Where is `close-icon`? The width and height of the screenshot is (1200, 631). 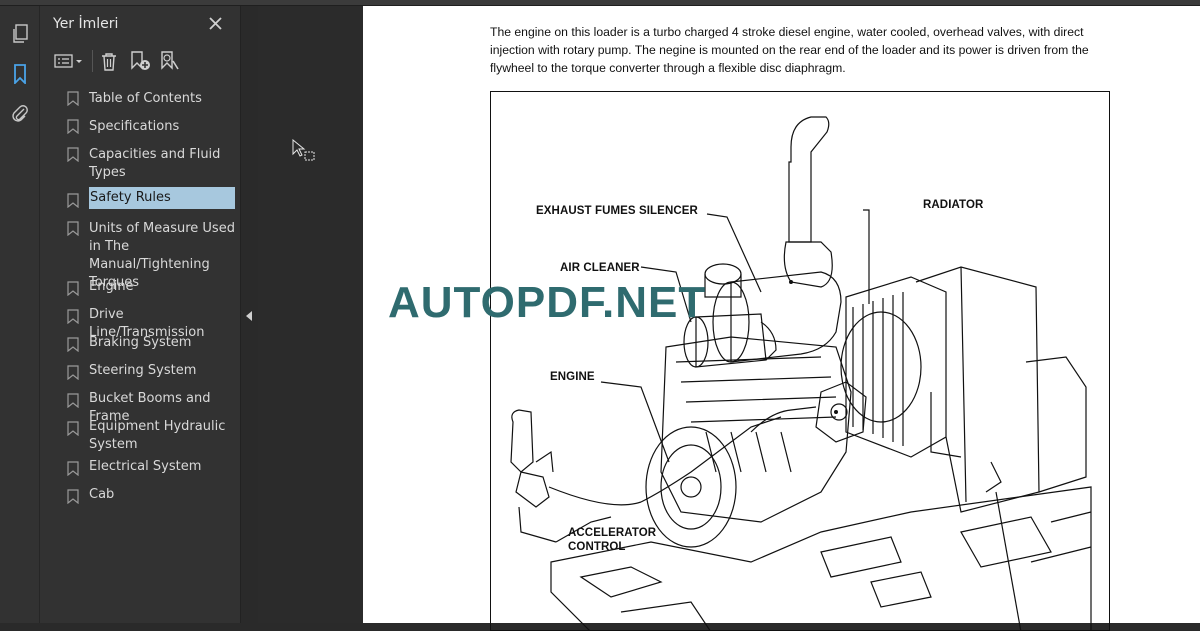
close-icon is located at coordinates (215, 23).